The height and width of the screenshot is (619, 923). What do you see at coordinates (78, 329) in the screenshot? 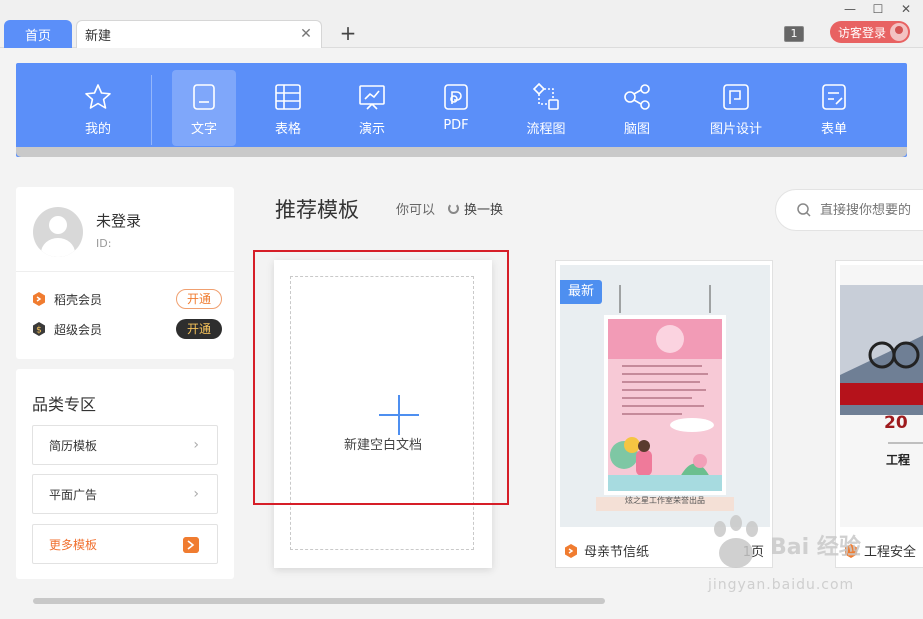
I see `membership-label: 超级会员` at bounding box center [78, 329].